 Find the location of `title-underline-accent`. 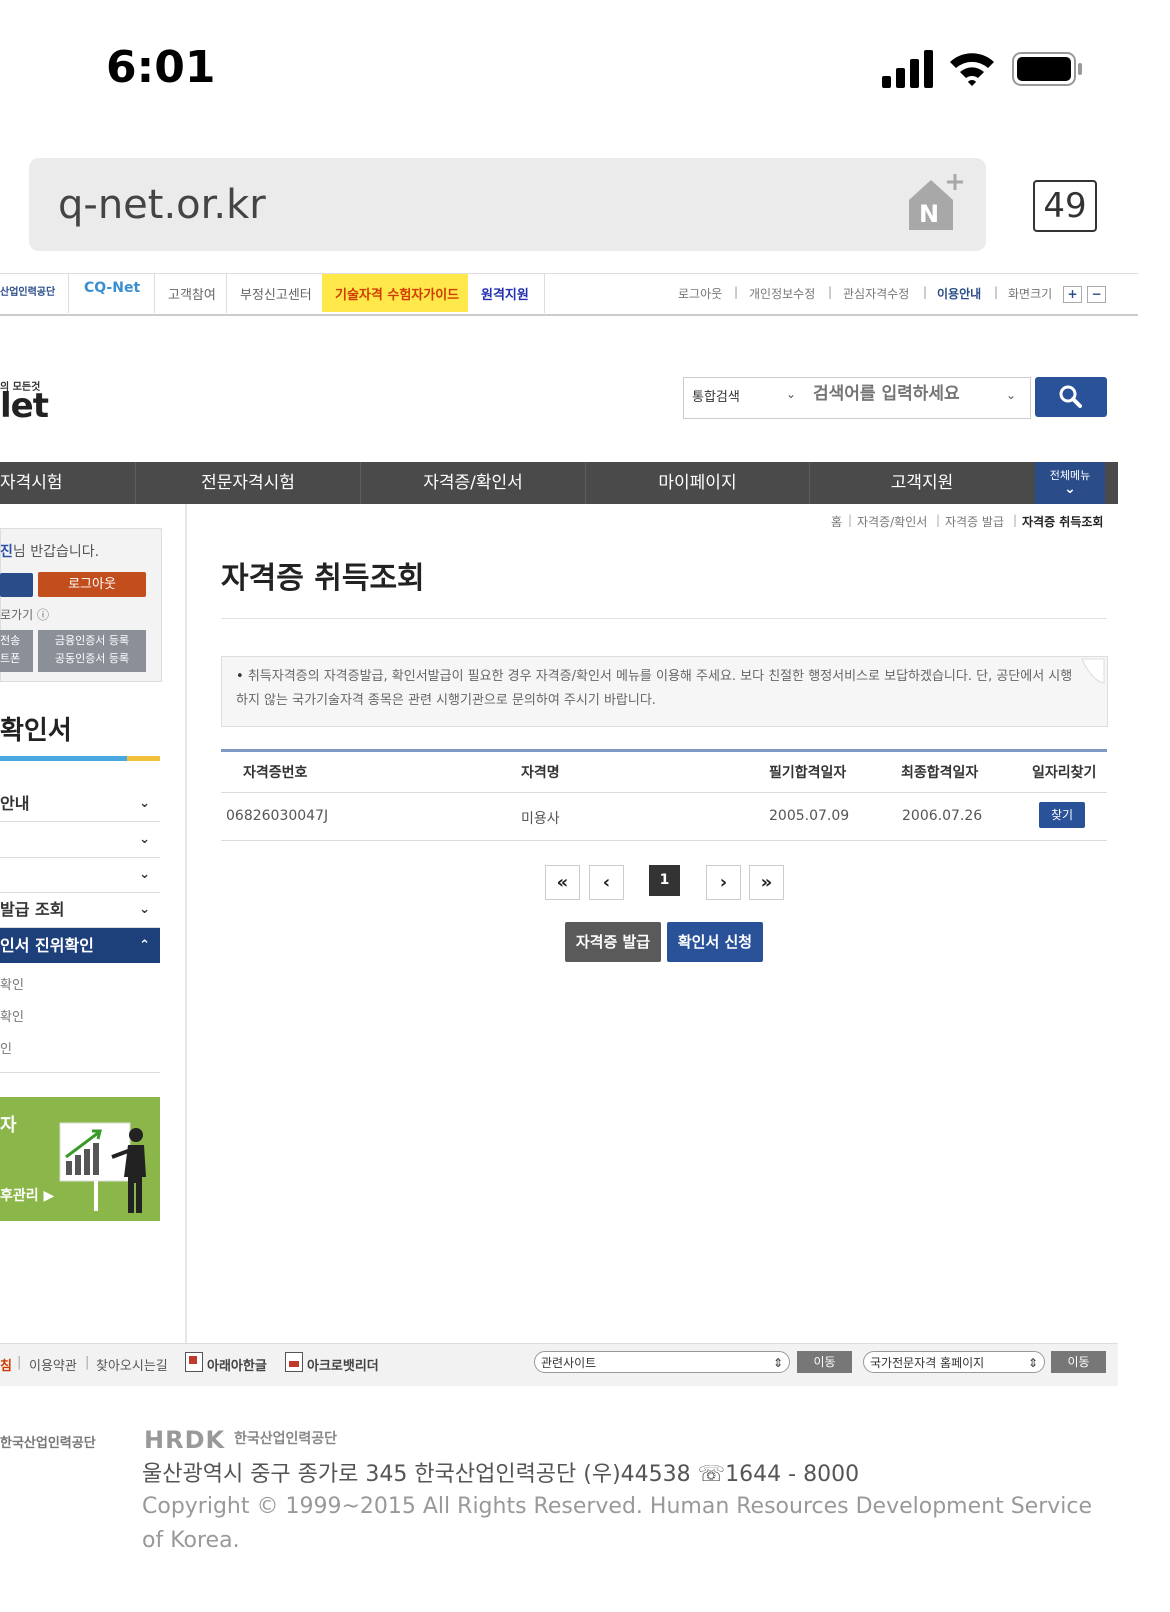

title-underline-accent is located at coordinates (143, 758).